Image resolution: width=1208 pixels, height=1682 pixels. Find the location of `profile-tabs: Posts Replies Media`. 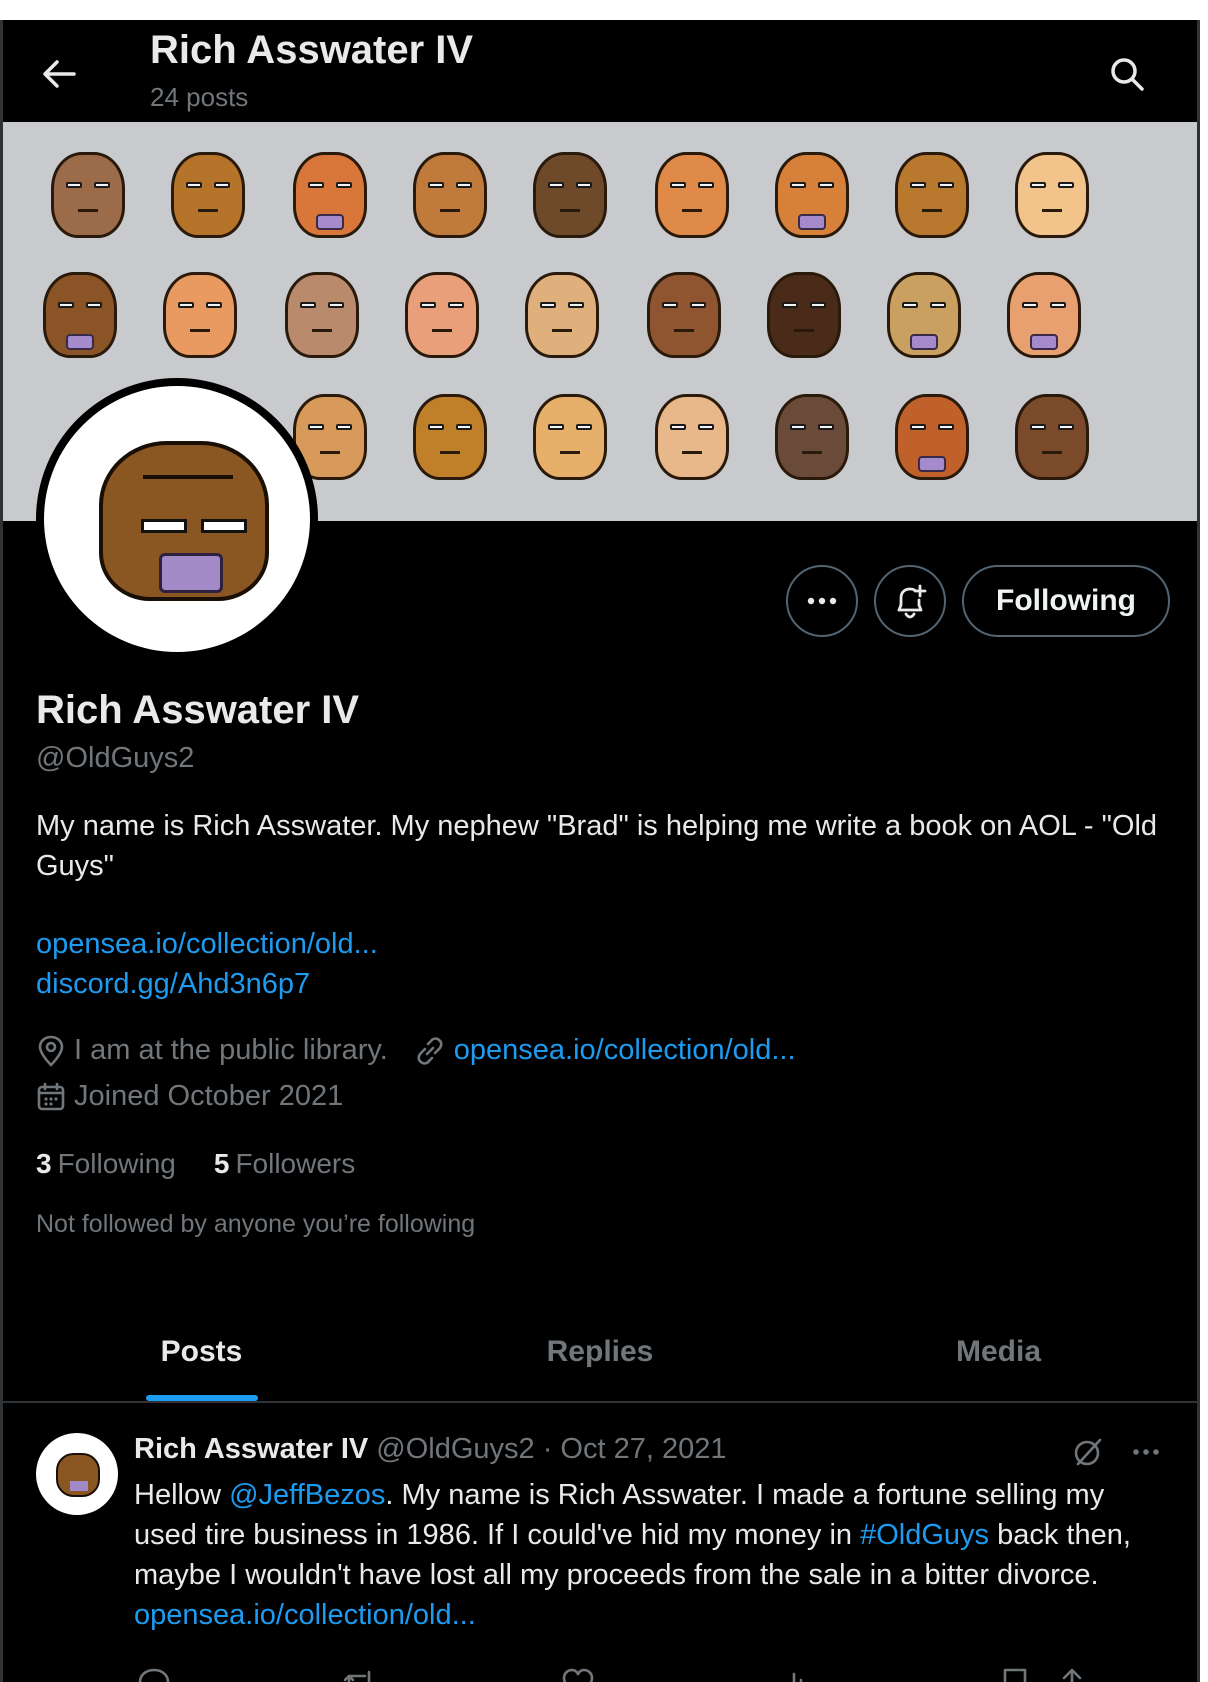

profile-tabs: Posts Replies Media is located at coordinates (600, 1353).